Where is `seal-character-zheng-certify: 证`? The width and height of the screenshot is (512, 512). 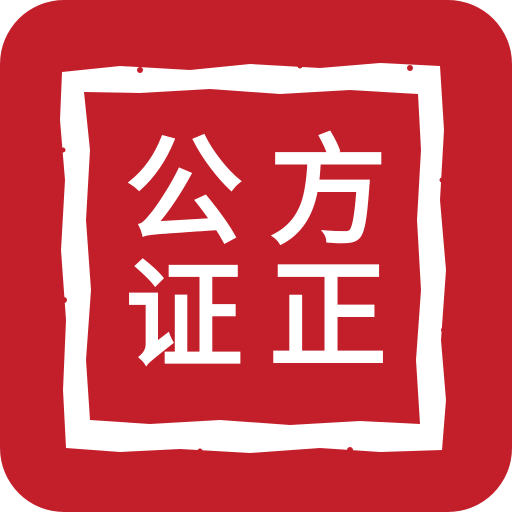 seal-character-zheng-certify: 证 is located at coordinates (183, 315).